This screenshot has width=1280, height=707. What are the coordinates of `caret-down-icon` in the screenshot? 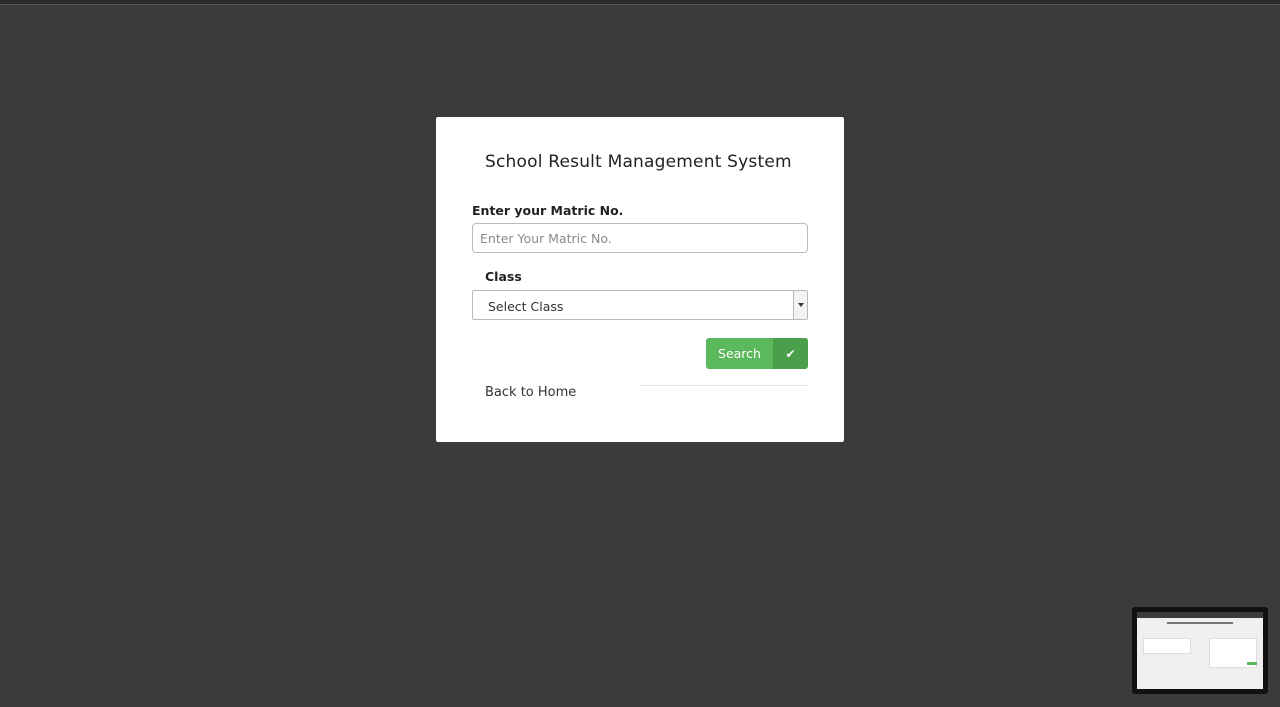 It's located at (800, 305).